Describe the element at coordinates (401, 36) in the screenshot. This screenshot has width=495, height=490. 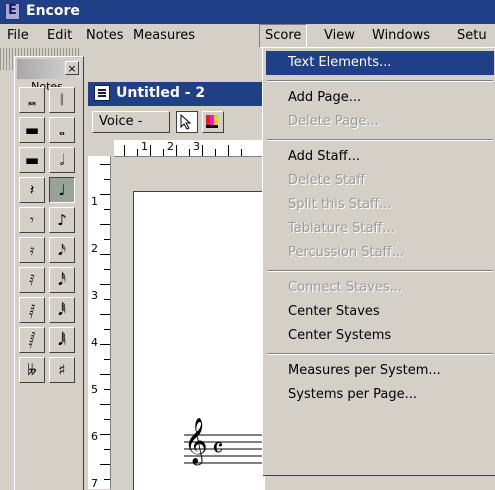
I see `menu-windows: Windows` at that location.